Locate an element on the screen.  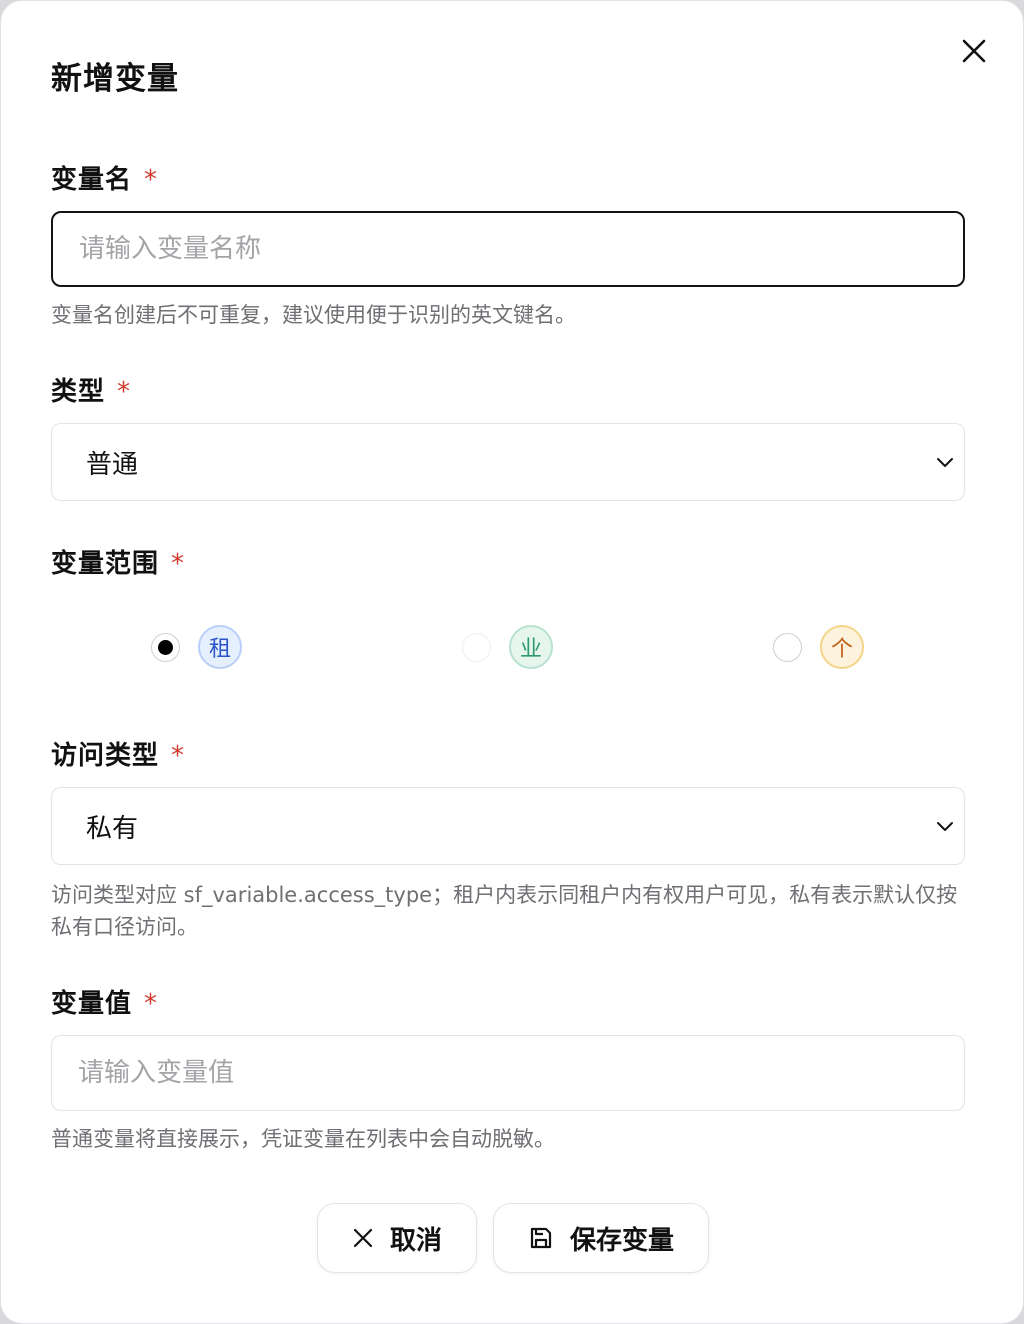
type-select-value: 普通 is located at coordinates (112, 464).